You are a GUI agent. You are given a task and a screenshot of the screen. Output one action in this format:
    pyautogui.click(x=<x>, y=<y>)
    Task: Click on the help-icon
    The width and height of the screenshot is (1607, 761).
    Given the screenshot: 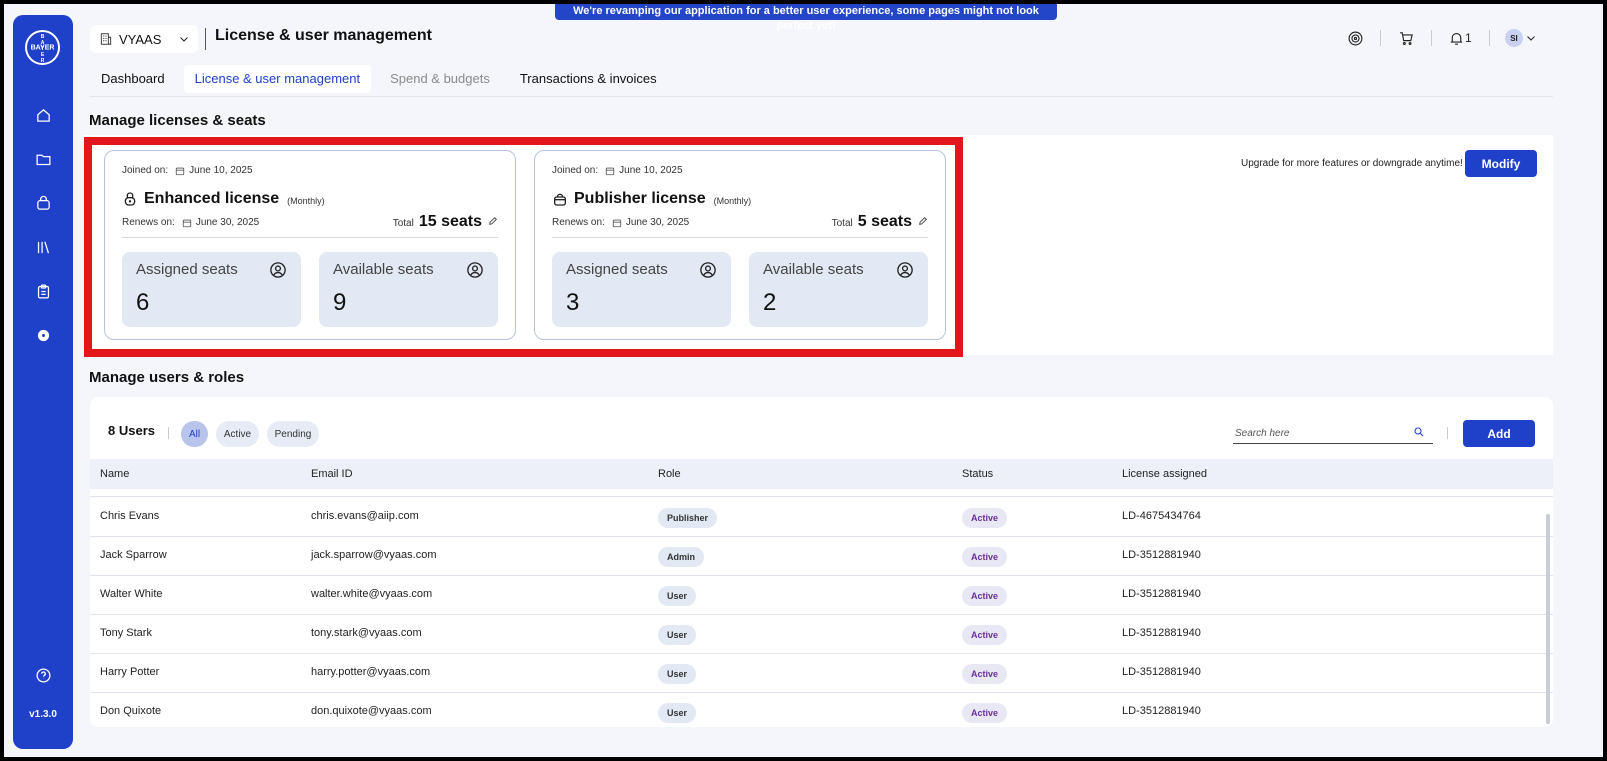 What is the action you would take?
    pyautogui.click(x=43, y=675)
    